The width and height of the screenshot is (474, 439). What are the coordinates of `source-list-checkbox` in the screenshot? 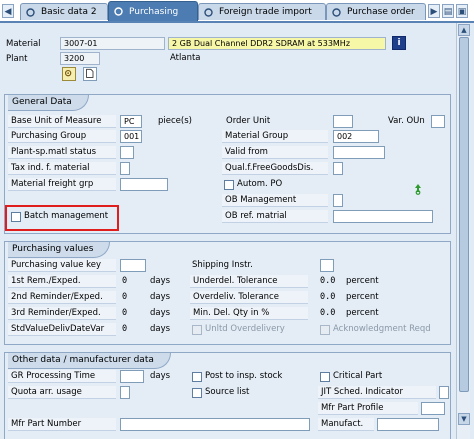 It's located at (197, 393).